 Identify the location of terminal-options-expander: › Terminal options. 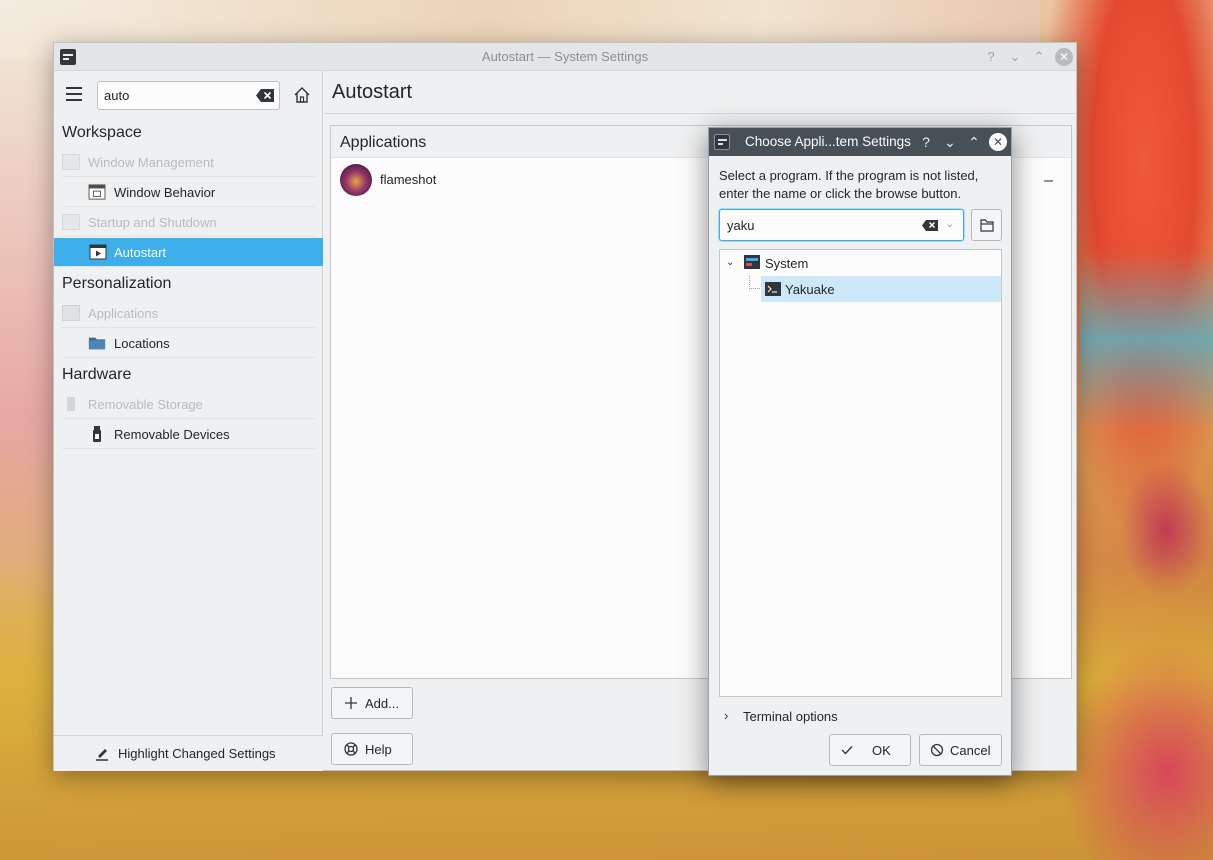
(821, 717).